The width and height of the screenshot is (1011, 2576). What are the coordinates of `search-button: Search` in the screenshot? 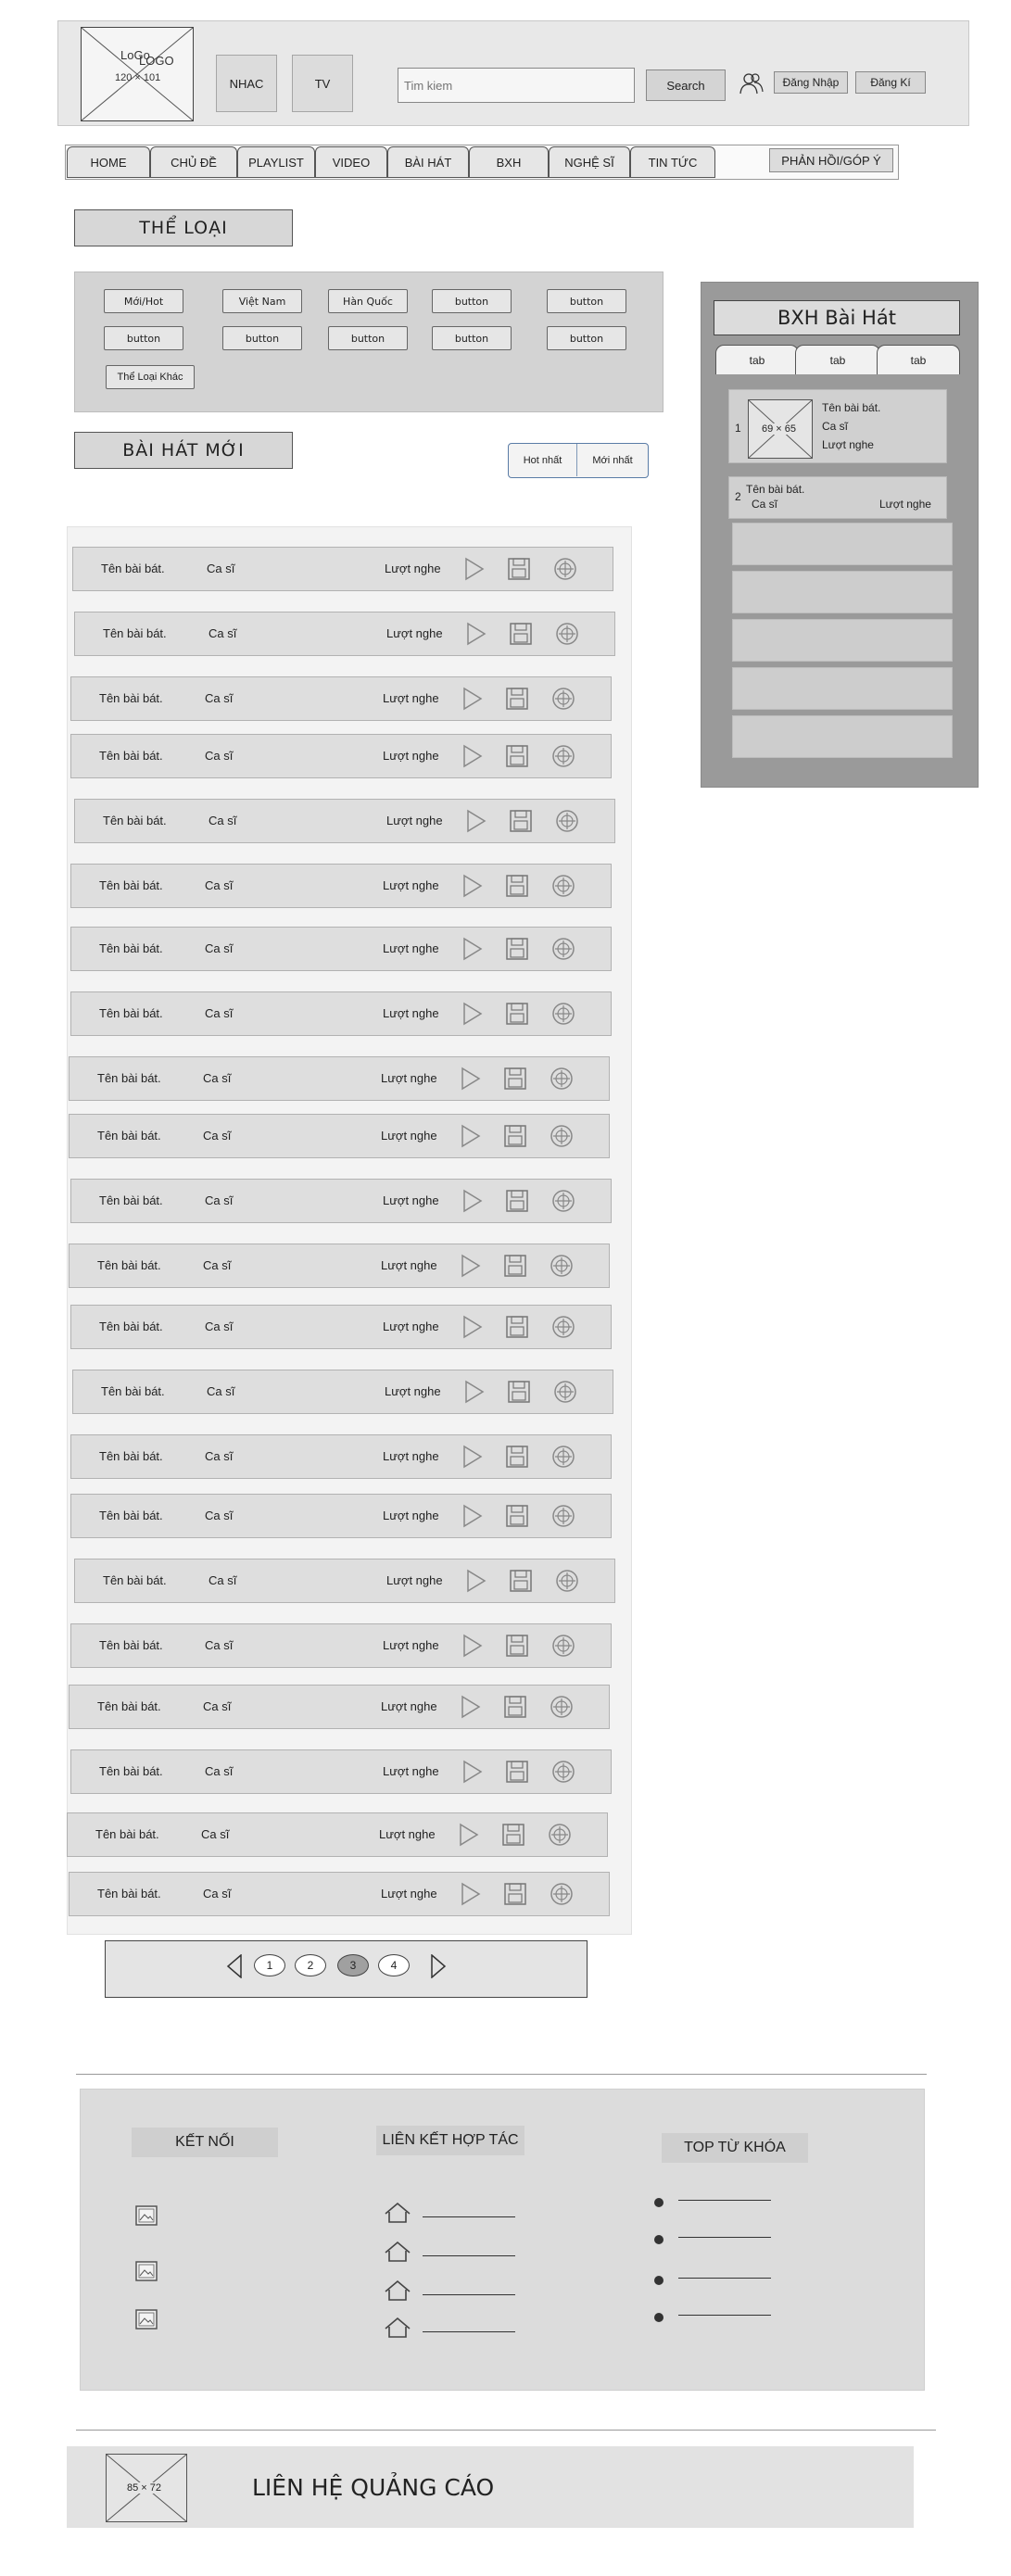 It's located at (686, 85).